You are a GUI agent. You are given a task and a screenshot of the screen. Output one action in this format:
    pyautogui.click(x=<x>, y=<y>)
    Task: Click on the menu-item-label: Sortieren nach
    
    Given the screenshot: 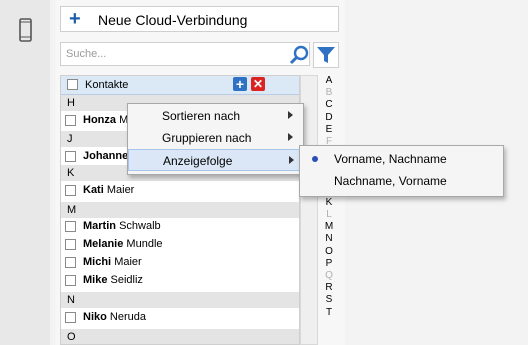 What is the action you would take?
    pyautogui.click(x=201, y=116)
    